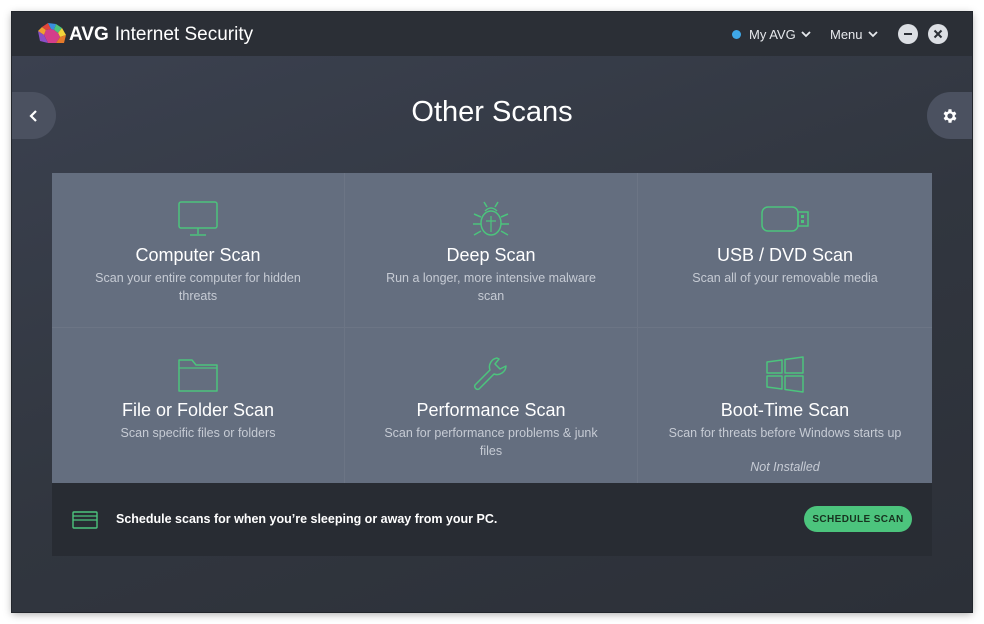 The width and height of the screenshot is (984, 624). Describe the element at coordinates (198, 255) in the screenshot. I see `tile-title: Computer Scan` at that location.